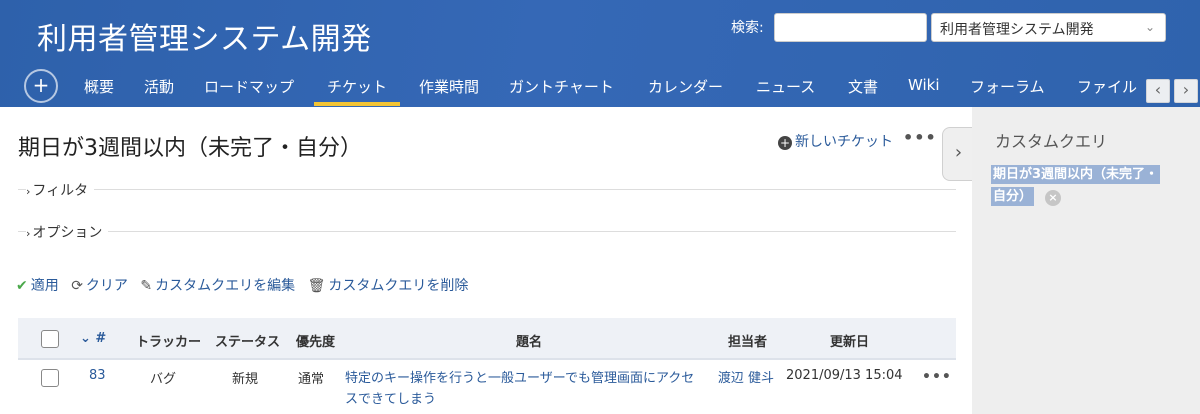 The width and height of the screenshot is (1200, 414). What do you see at coordinates (863, 86) in the screenshot?
I see `tab-documents: 文書` at bounding box center [863, 86].